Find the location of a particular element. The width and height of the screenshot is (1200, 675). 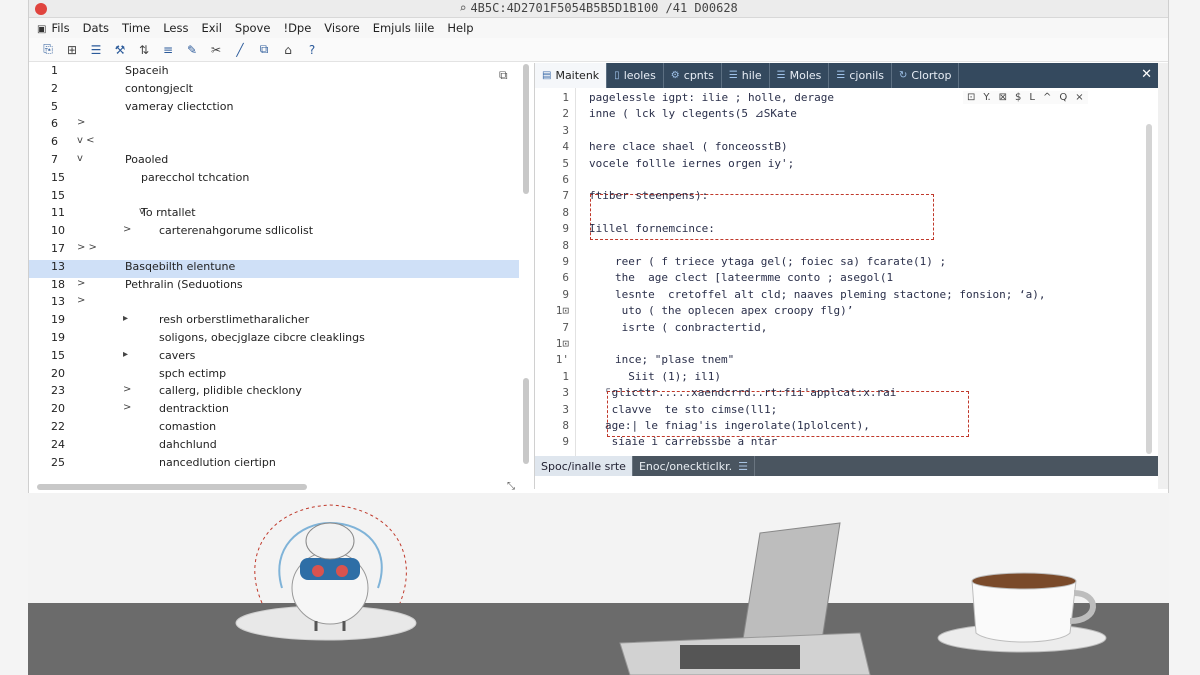

editor-tab: ⚙ cpnts is located at coordinates (693, 75).